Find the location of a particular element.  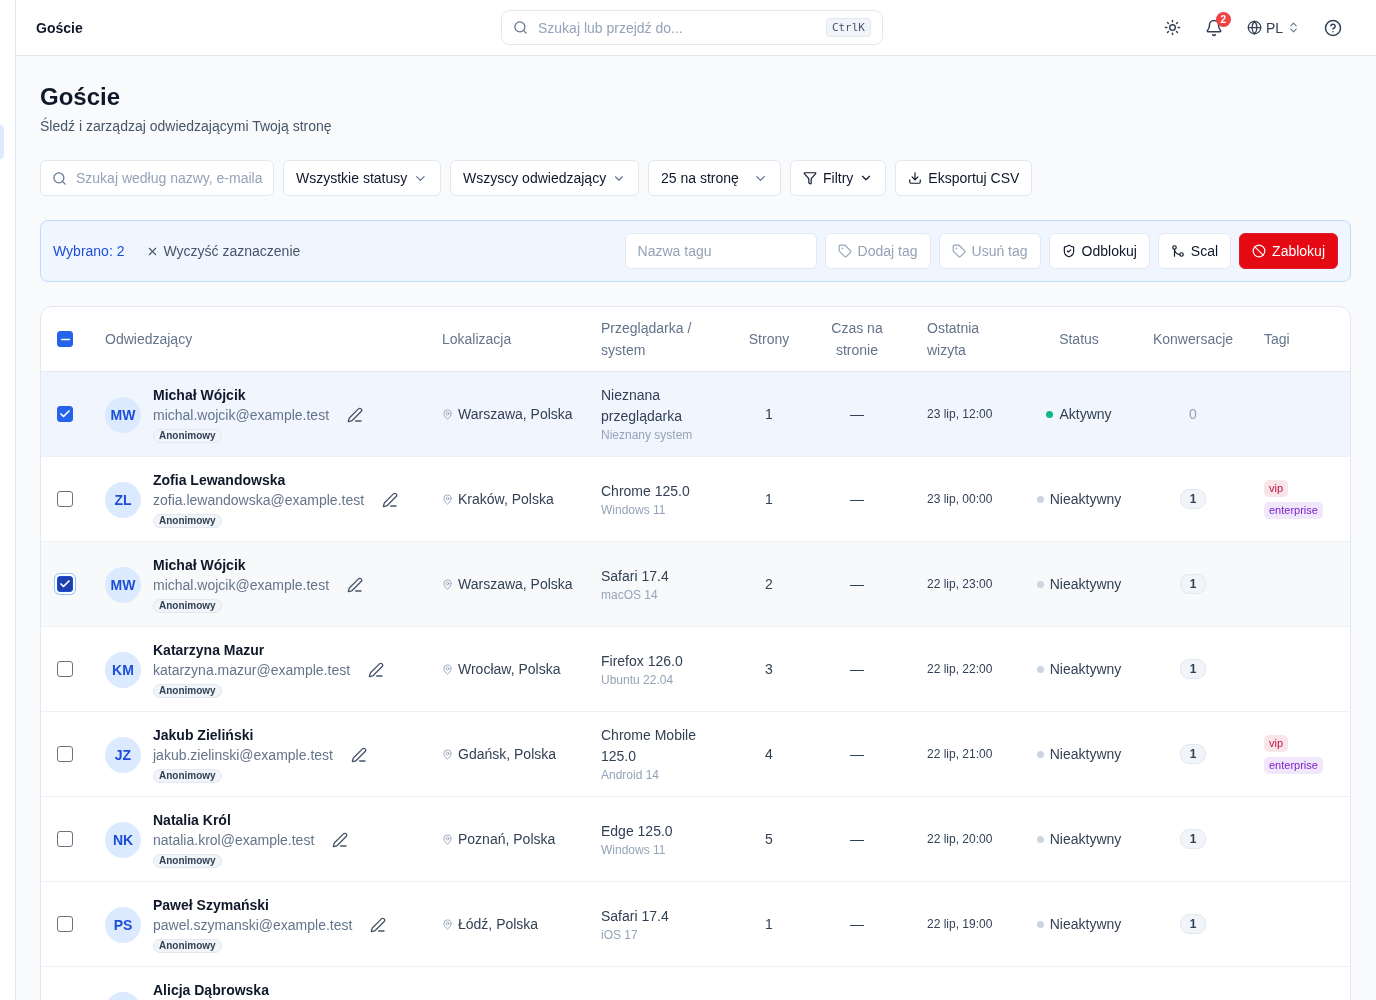

visitor-name: Alicja Dąbrowska is located at coordinates (211, 990).